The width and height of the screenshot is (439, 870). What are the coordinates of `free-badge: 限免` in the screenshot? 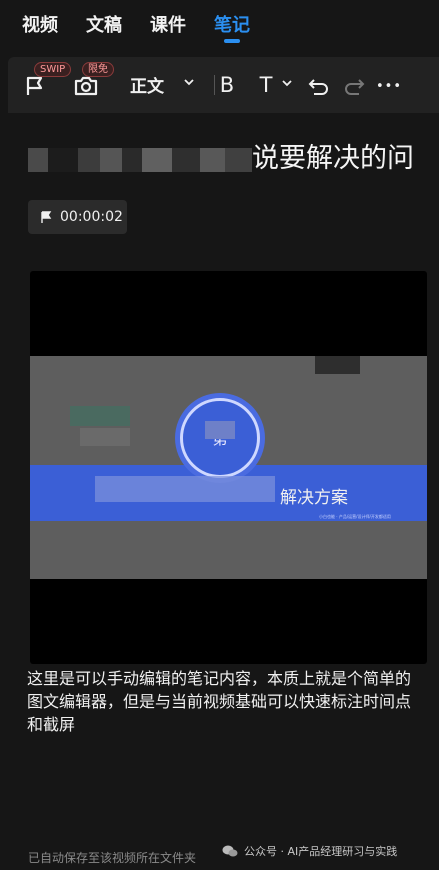 It's located at (98, 69).